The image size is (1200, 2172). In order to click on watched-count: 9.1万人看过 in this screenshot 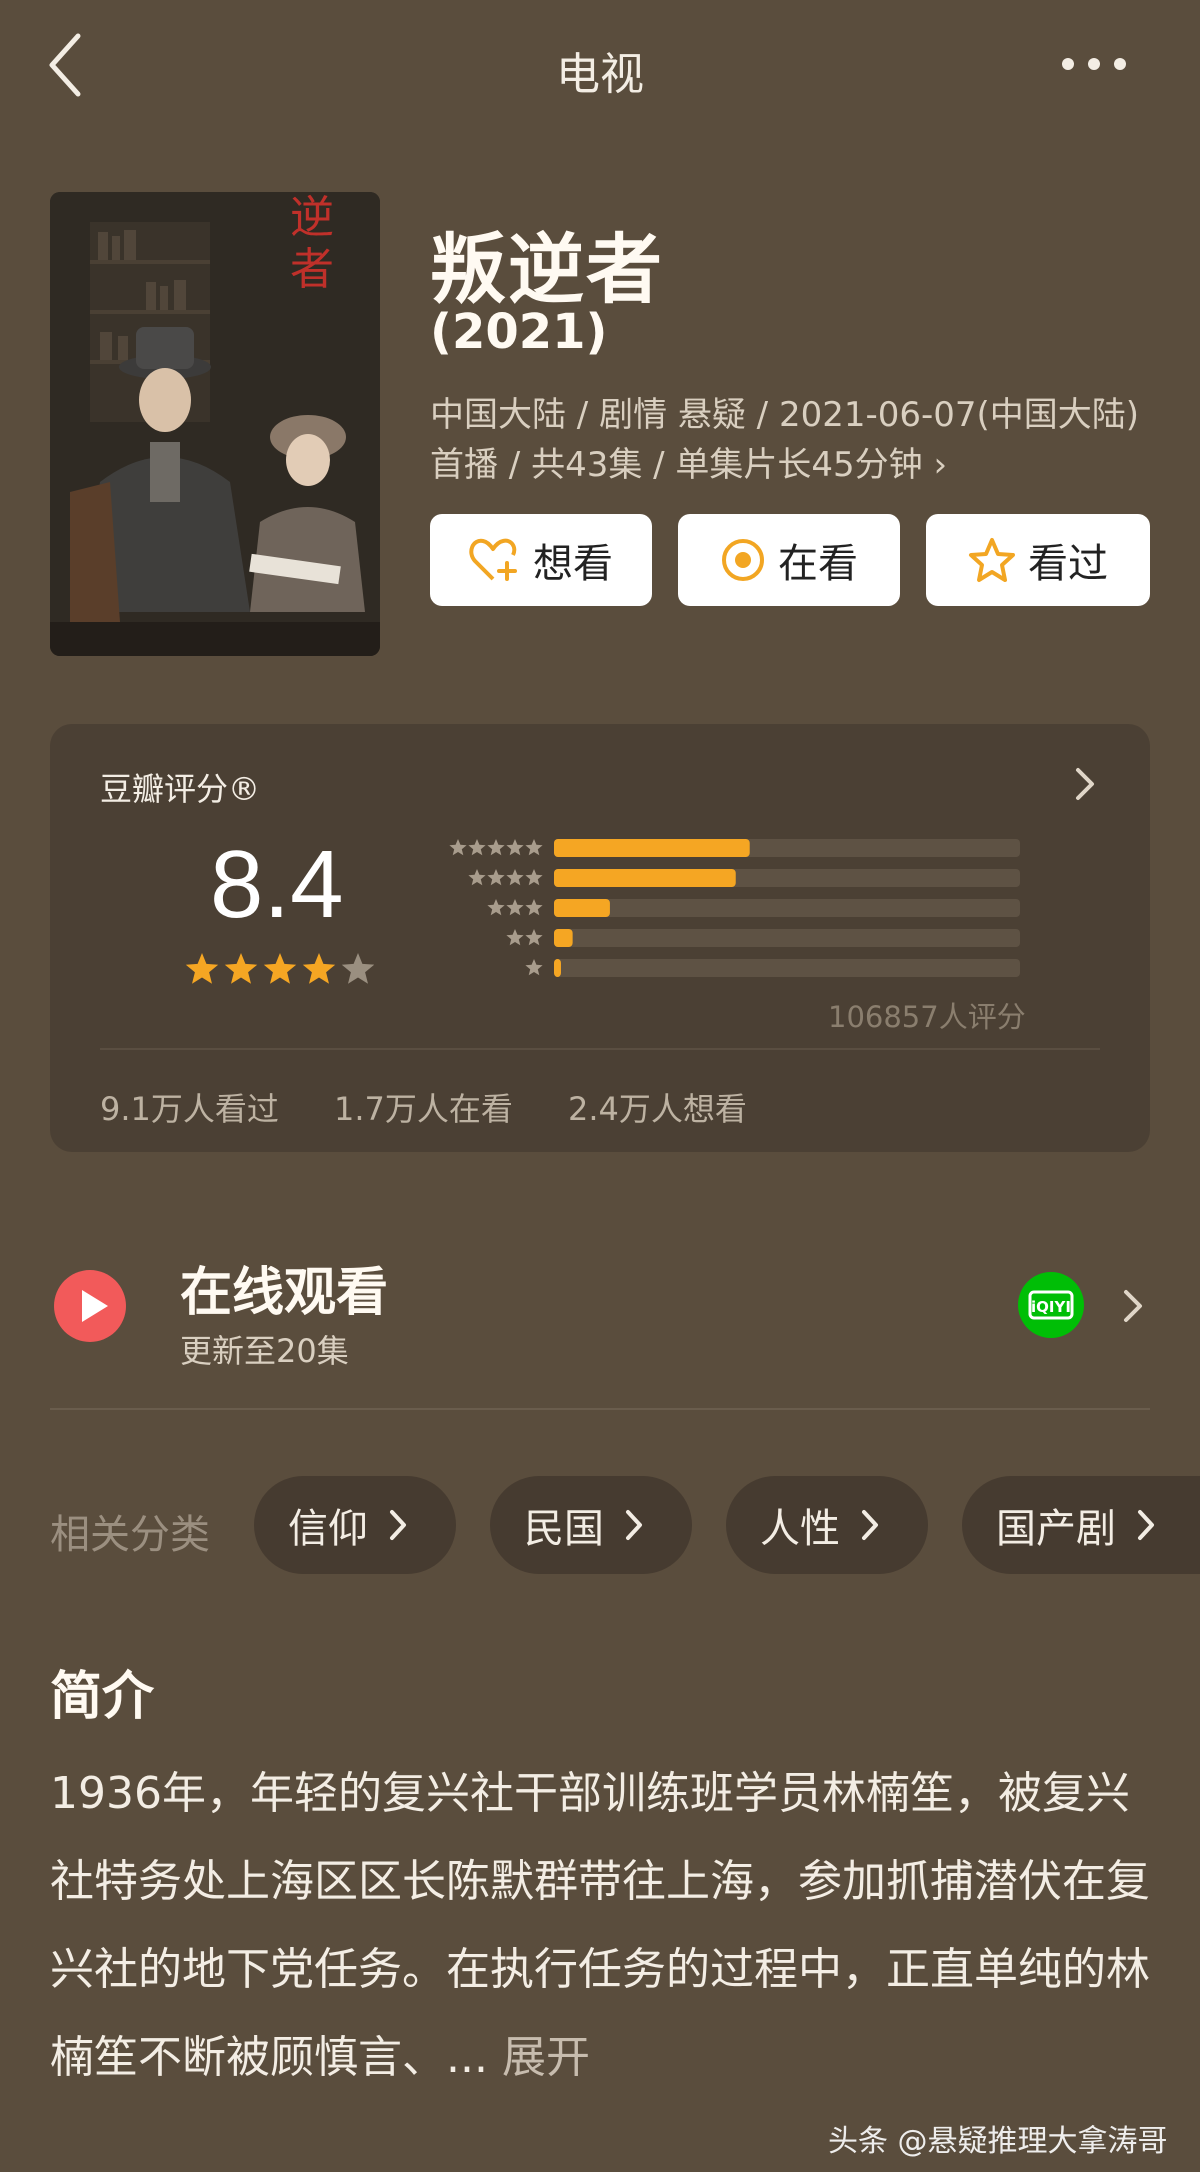, I will do `click(189, 1109)`.